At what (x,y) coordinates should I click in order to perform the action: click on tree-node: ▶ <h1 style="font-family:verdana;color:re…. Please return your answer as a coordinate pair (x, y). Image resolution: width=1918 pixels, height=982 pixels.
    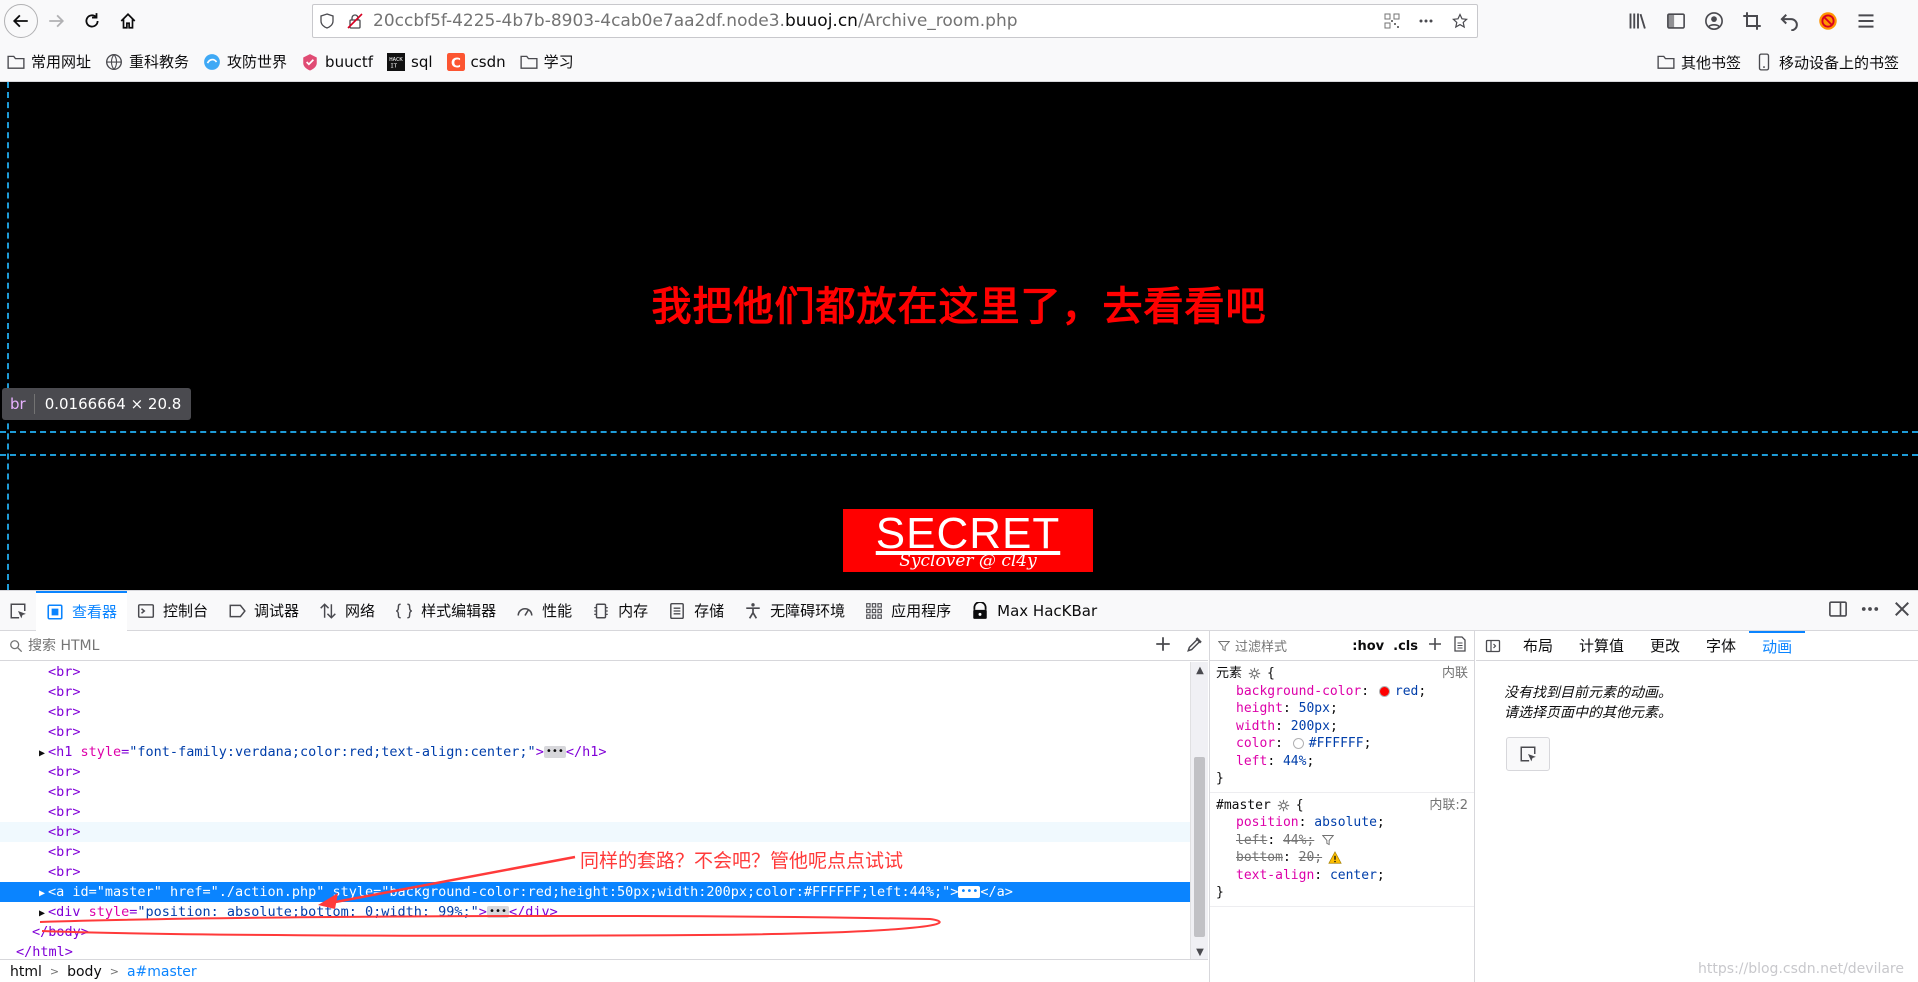
    Looking at the image, I should click on (595, 752).